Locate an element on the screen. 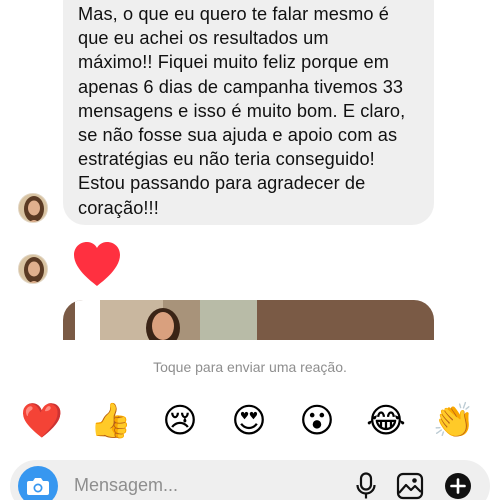 Image resolution: width=500 pixels, height=500 pixels. gallery-icon is located at coordinates (410, 486).